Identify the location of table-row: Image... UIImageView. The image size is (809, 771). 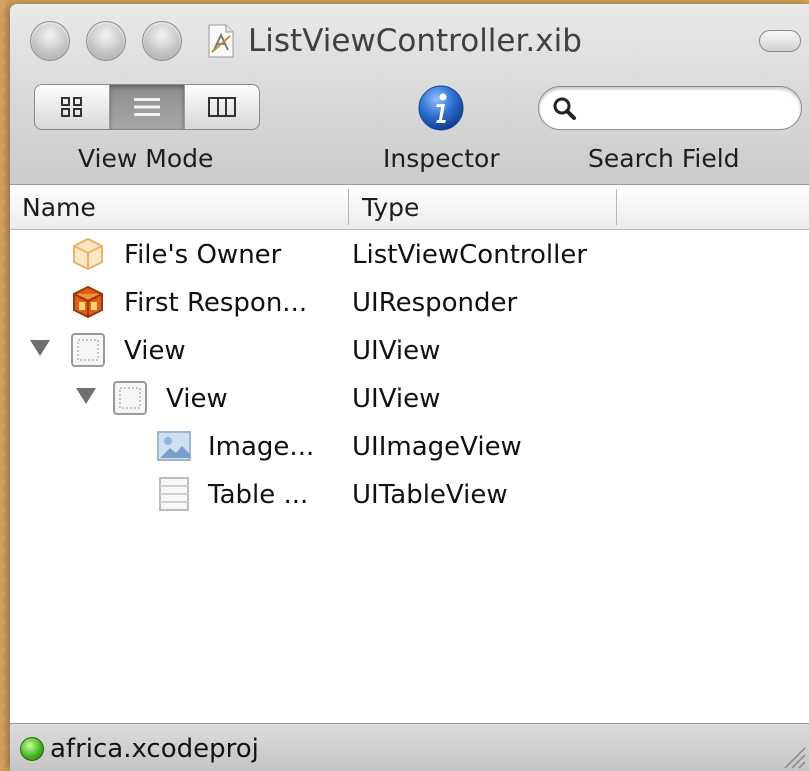
(409, 446).